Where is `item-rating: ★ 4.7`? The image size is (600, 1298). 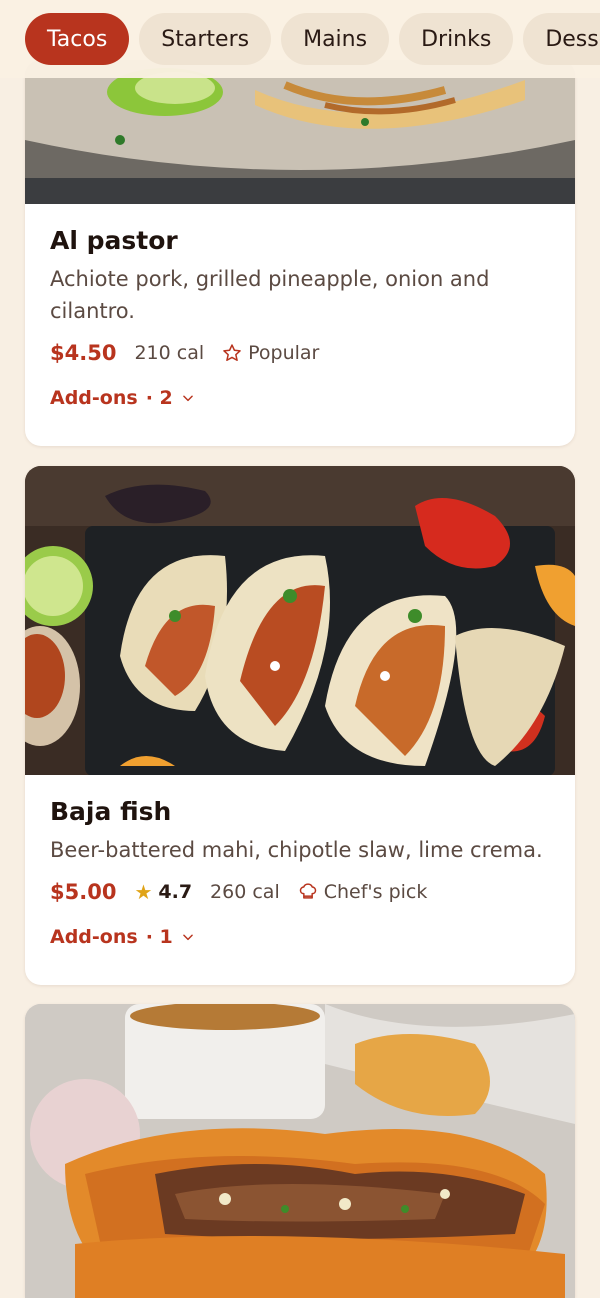
item-rating: ★ 4.7 is located at coordinates (163, 892).